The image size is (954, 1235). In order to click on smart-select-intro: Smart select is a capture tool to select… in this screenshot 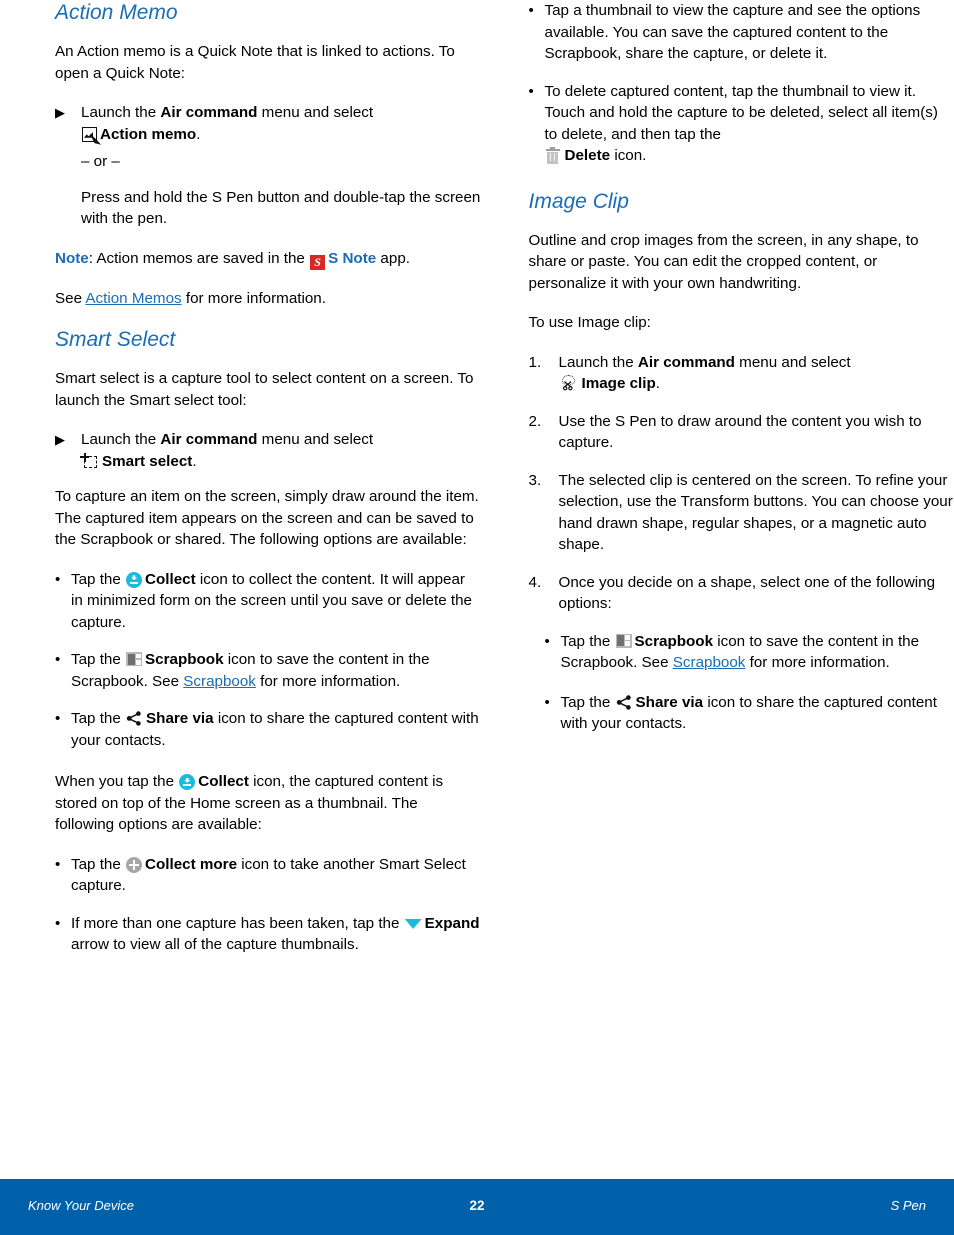, I will do `click(264, 389)`.